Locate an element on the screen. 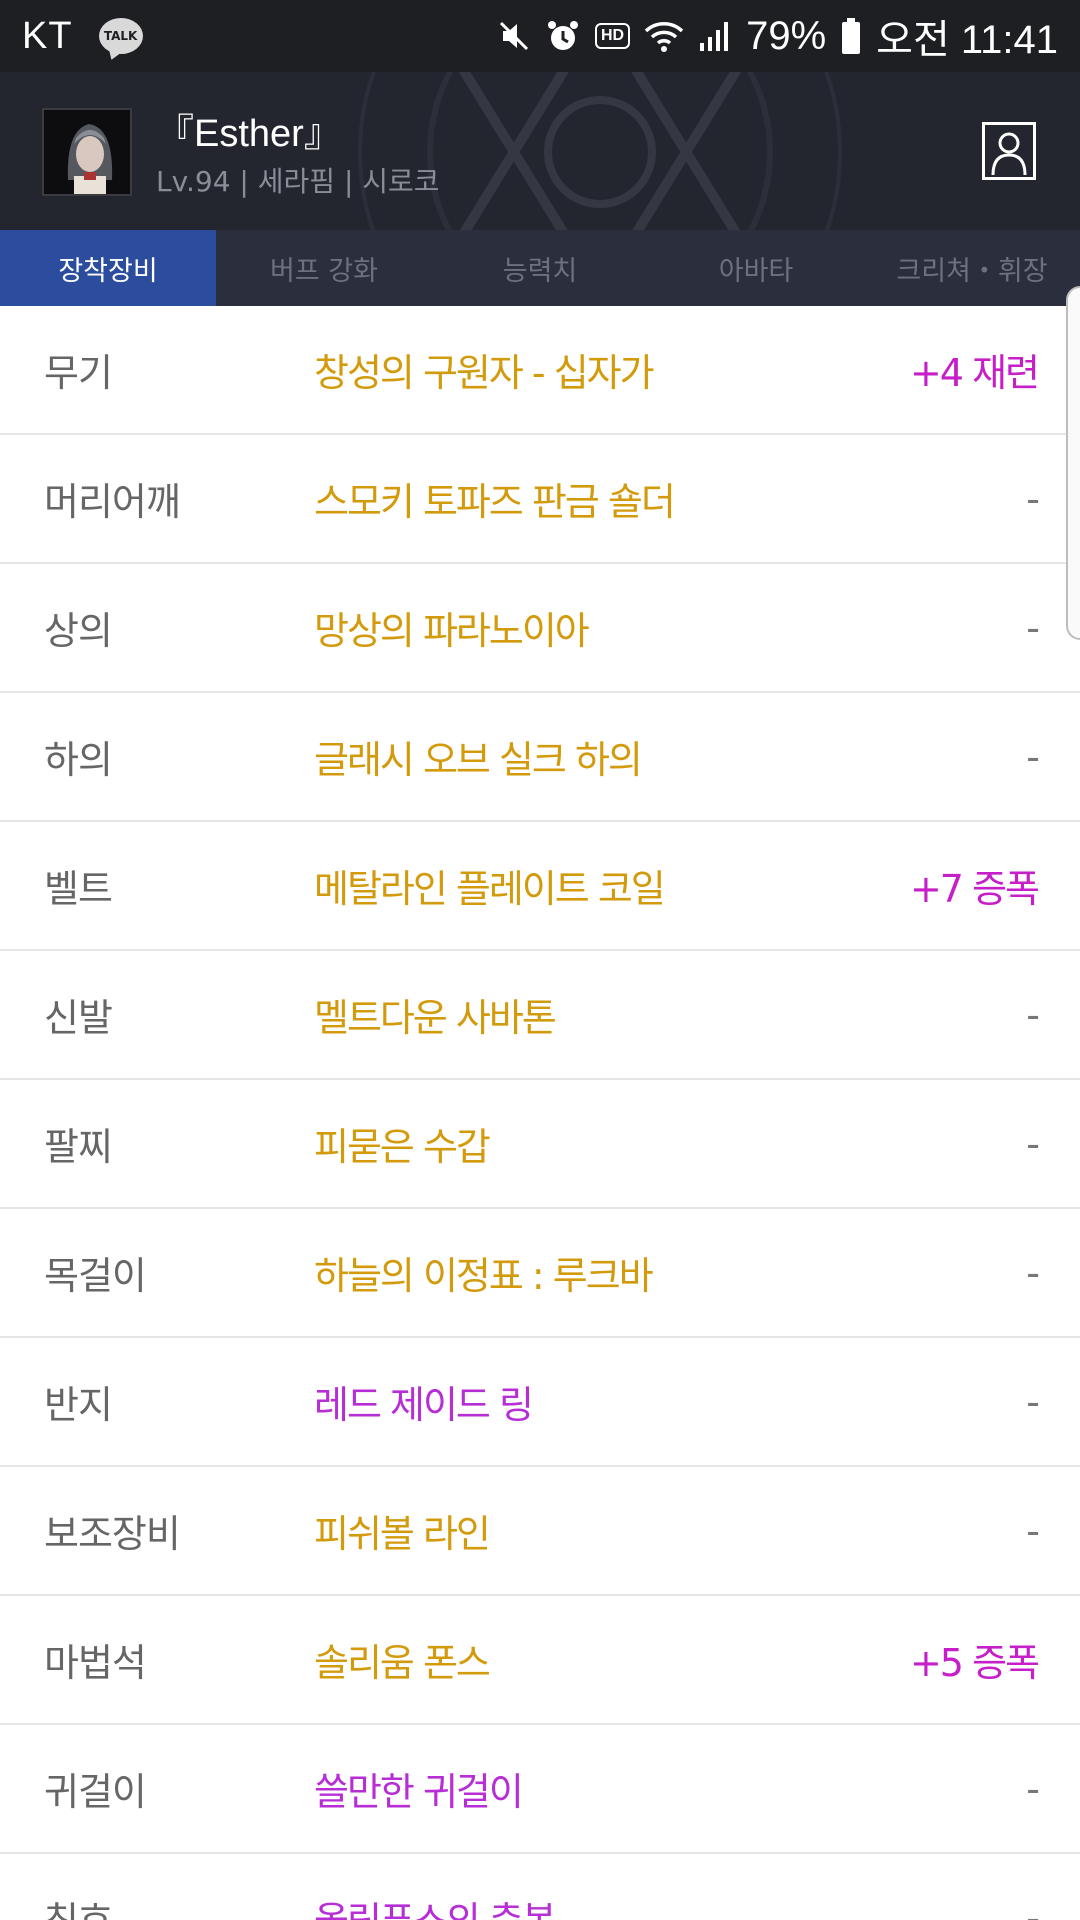 This screenshot has width=1080, height=1920. tab-avatar: 아바타 is located at coordinates (756, 268).